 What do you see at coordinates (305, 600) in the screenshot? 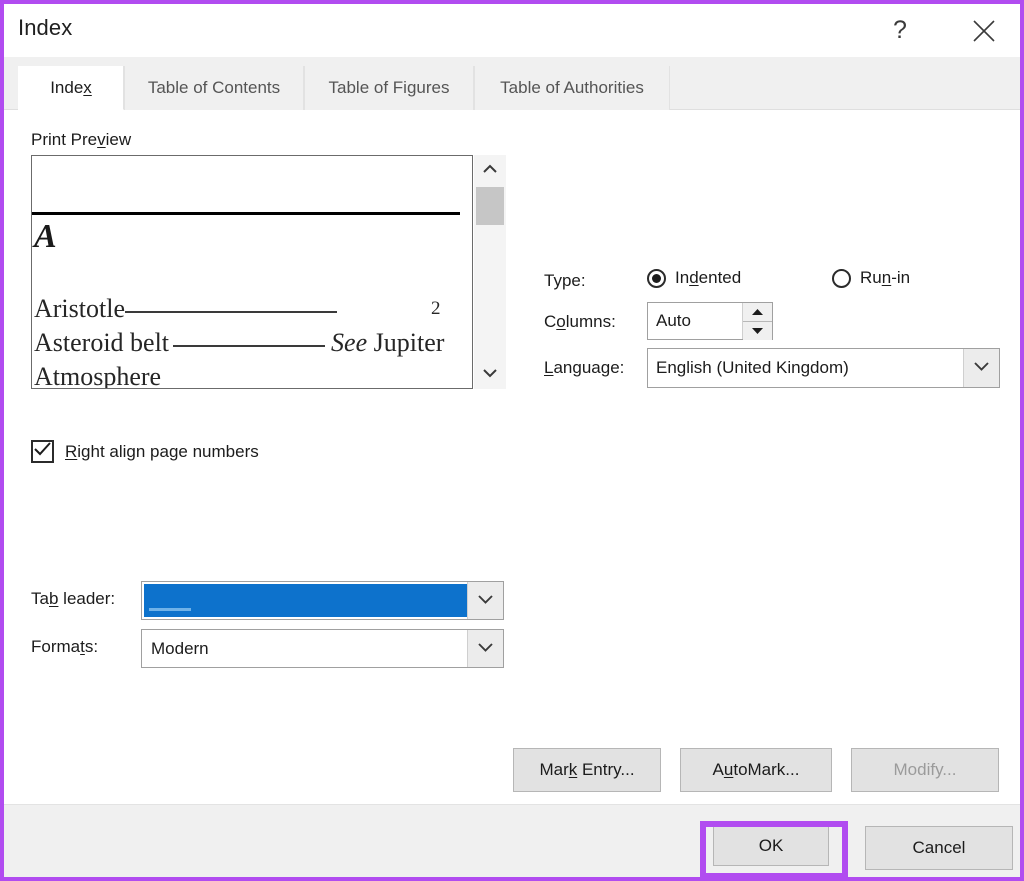
I see `tab-leader-selected-value` at bounding box center [305, 600].